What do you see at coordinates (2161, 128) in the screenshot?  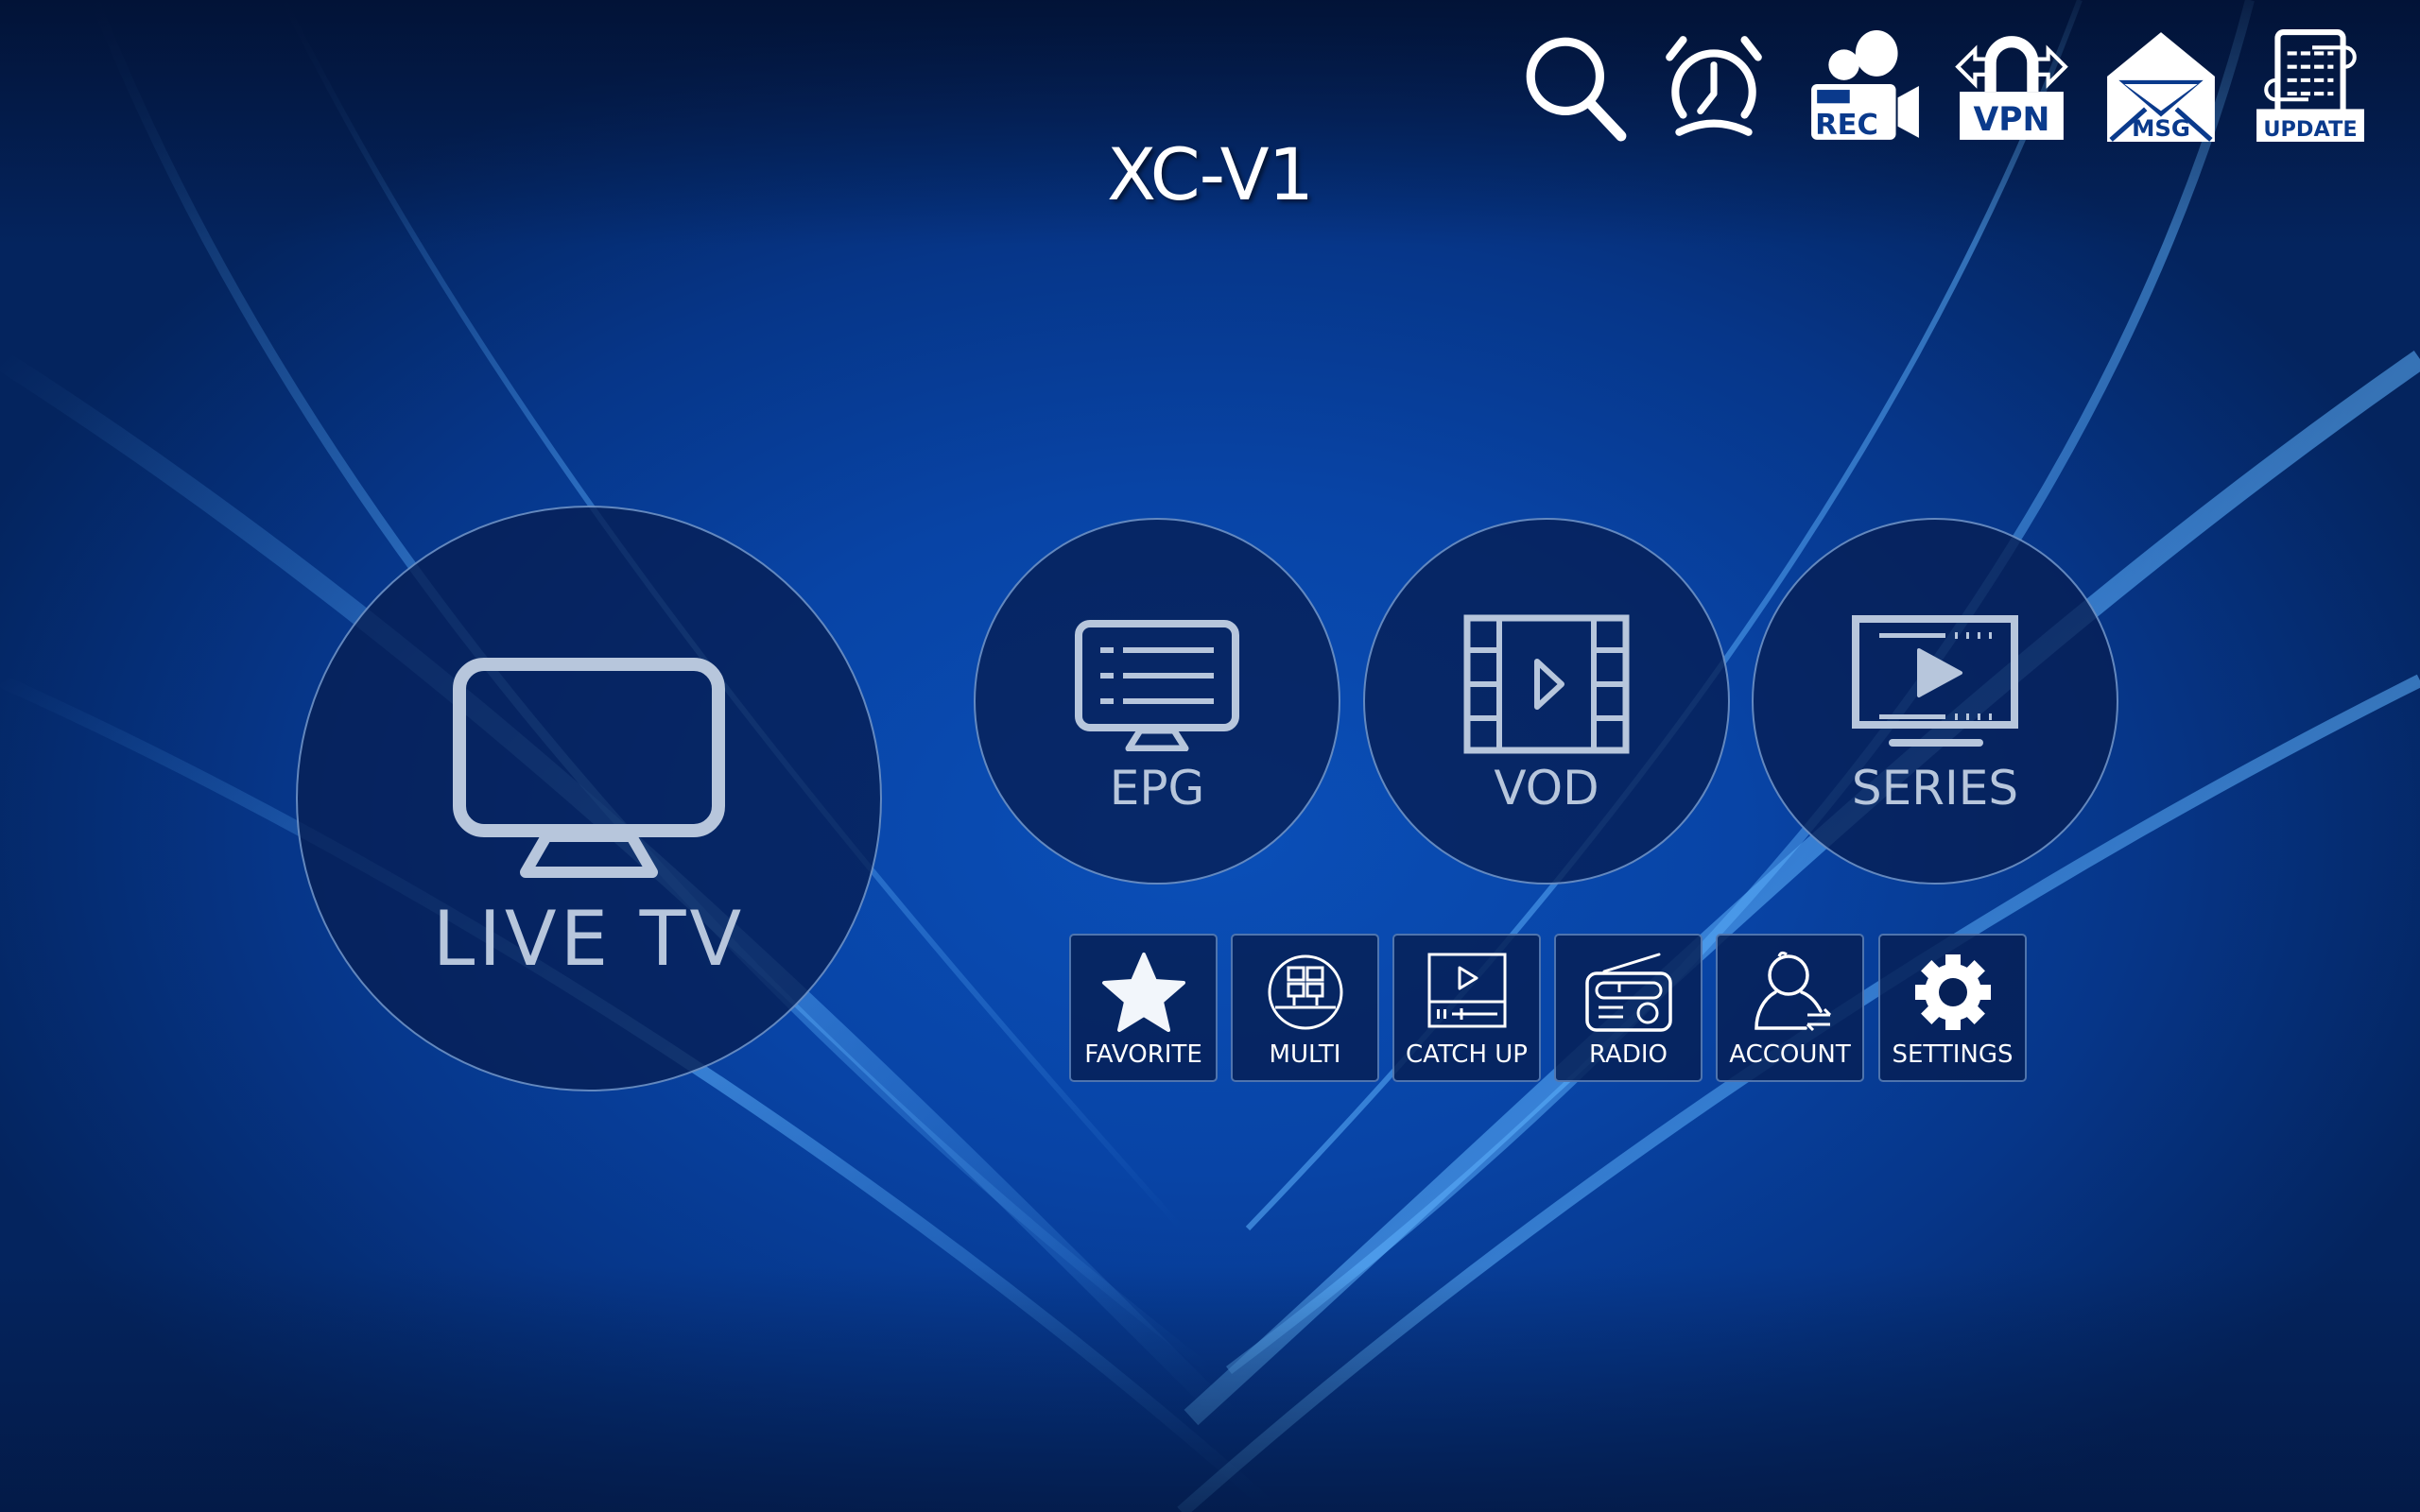 I see `svg-text: MSG` at bounding box center [2161, 128].